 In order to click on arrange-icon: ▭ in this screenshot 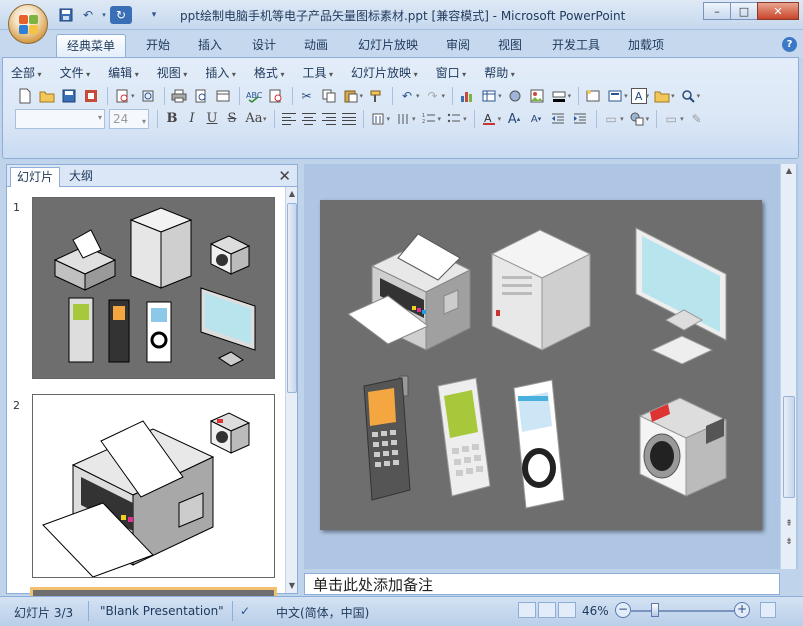, I will do `click(611, 119)`.